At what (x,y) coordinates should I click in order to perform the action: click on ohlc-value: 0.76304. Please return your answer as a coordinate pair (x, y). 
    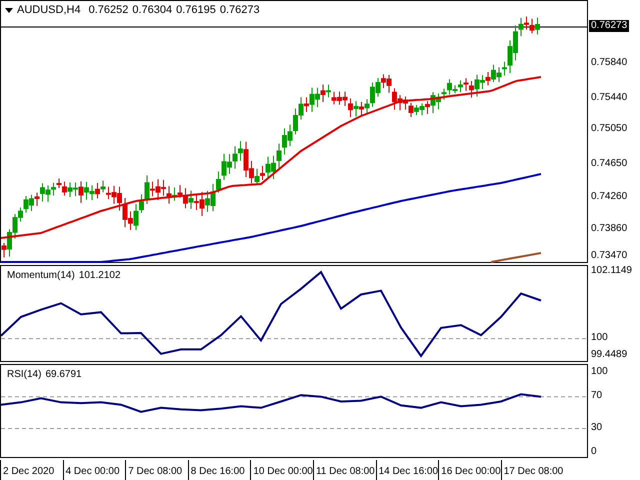
    Looking at the image, I should click on (152, 10).